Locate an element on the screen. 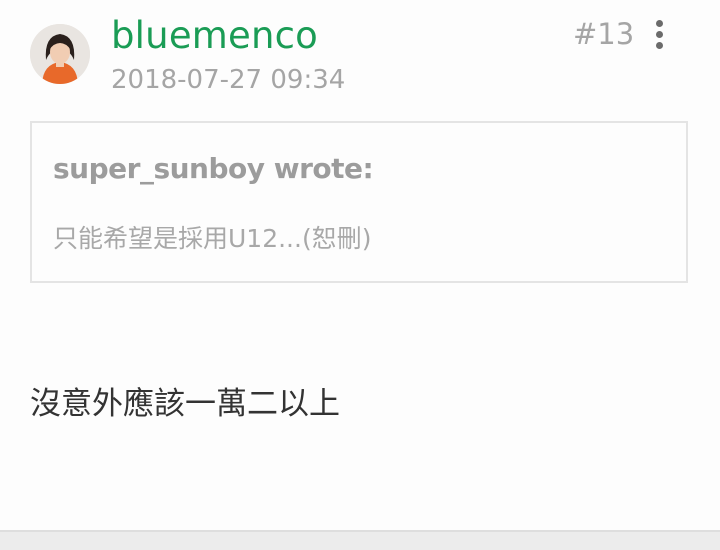 The width and height of the screenshot is (720, 550). more-vertical-icon is located at coordinates (659, 34).